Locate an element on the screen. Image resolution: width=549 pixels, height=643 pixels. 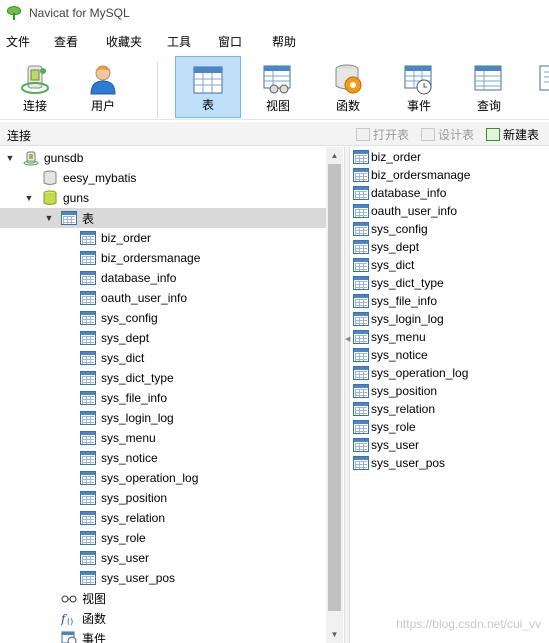
tree-table-label: sys_role is located at coordinates (123, 538).